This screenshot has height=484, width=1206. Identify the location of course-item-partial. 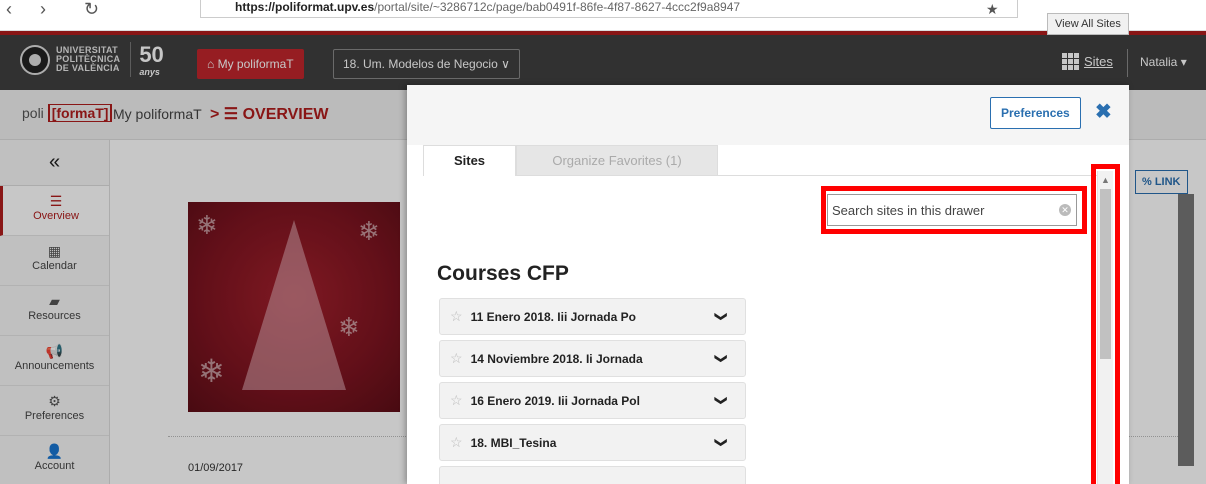
(592, 475).